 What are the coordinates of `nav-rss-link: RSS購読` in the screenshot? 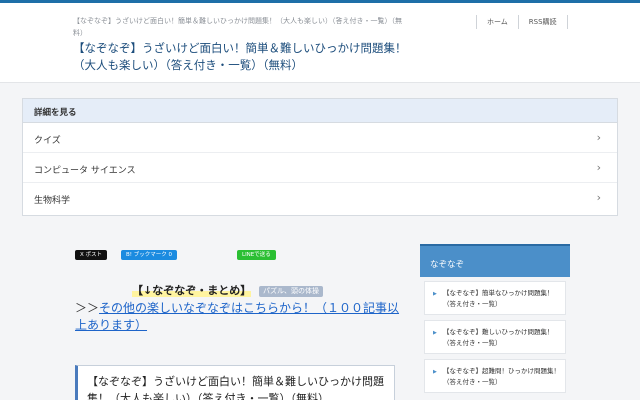 It's located at (542, 22).